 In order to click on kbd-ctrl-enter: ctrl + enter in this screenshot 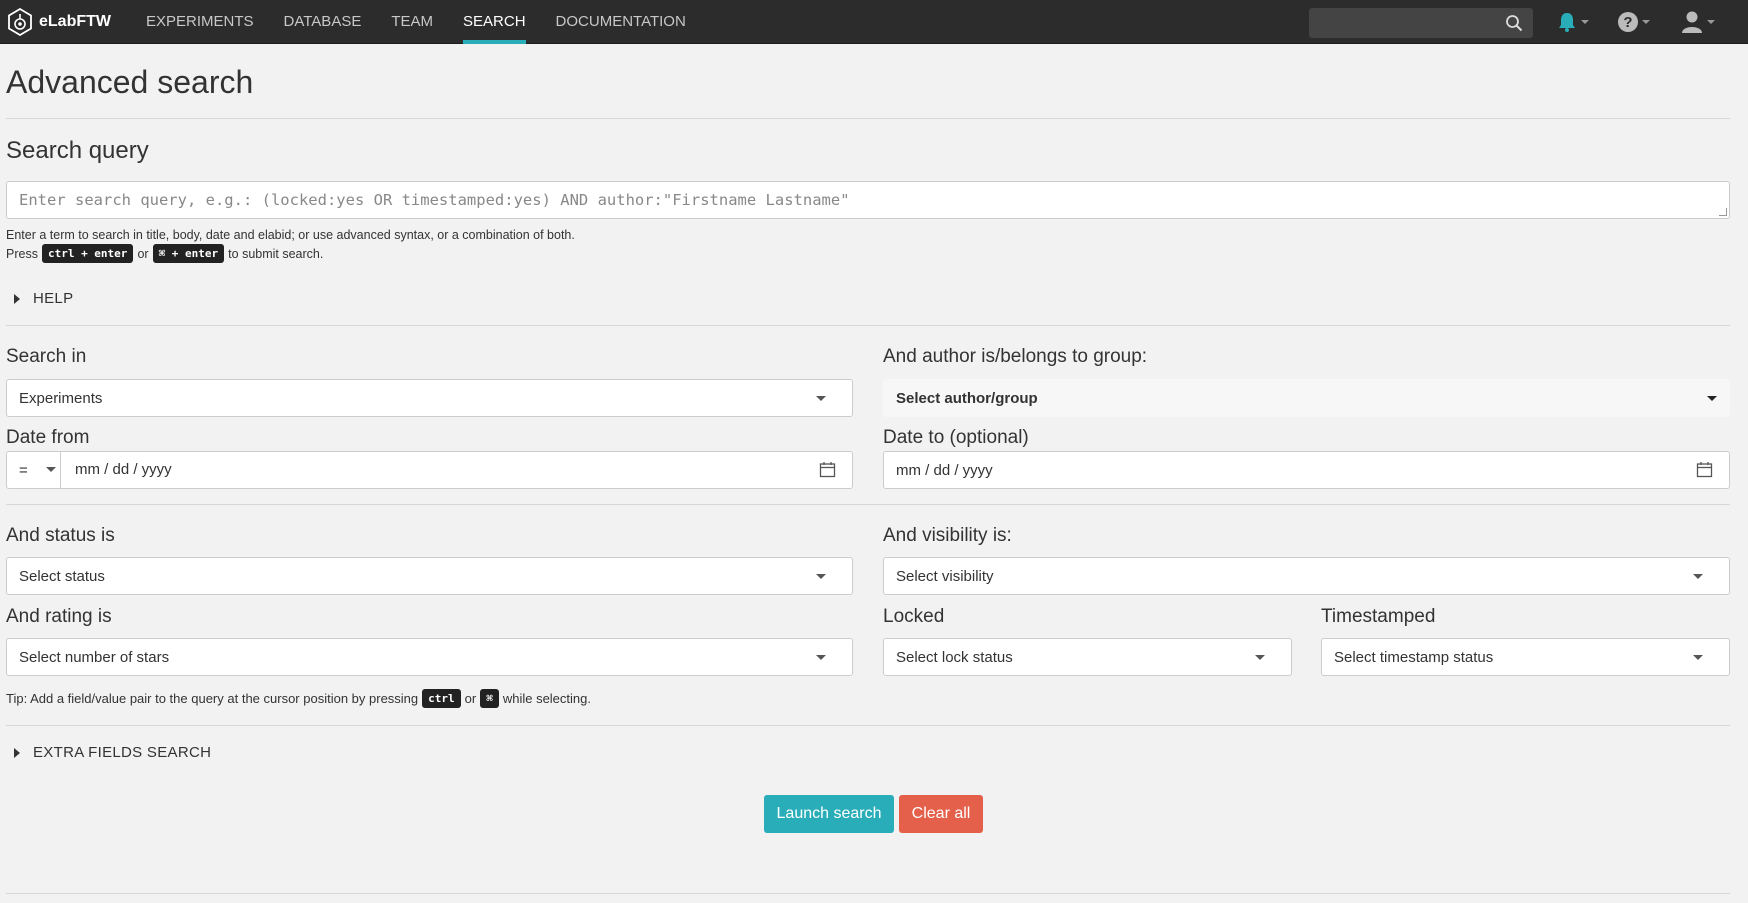, I will do `click(87, 253)`.